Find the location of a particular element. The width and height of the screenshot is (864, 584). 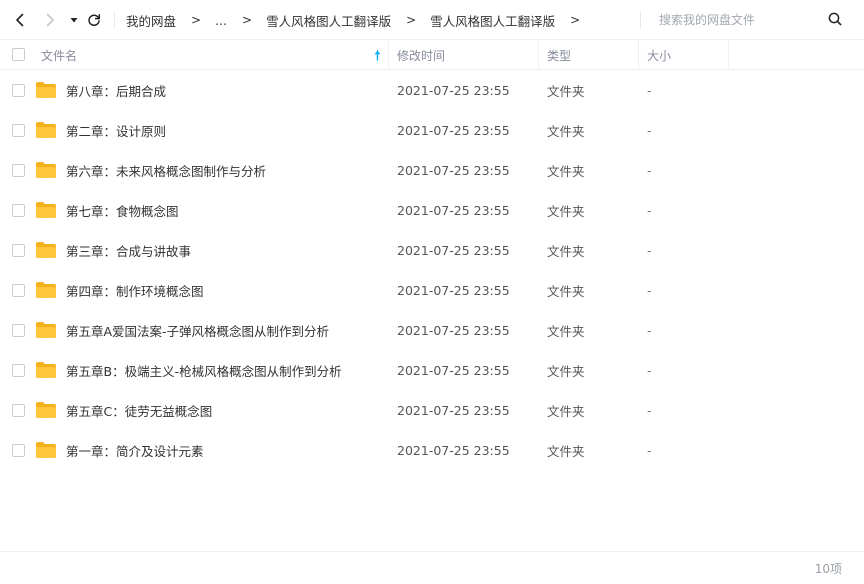

column-header-mtime-label: 修改时间 is located at coordinates (421, 55).